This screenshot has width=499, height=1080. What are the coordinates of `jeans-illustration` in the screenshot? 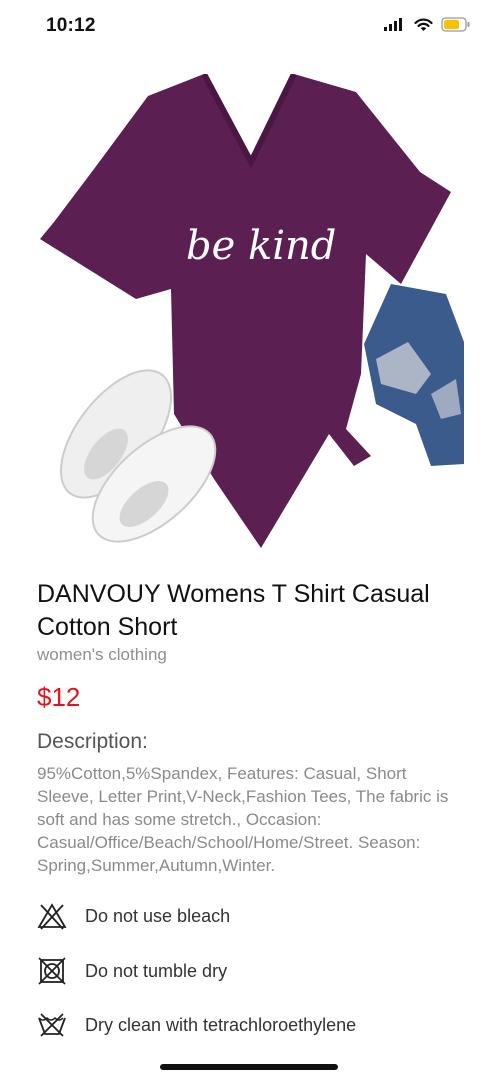 It's located at (414, 375).